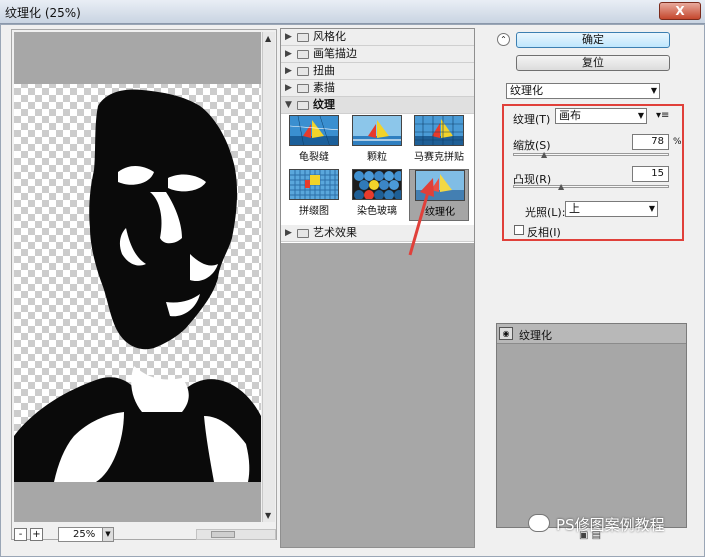  I want to click on wechat-logo-icon, so click(539, 523).